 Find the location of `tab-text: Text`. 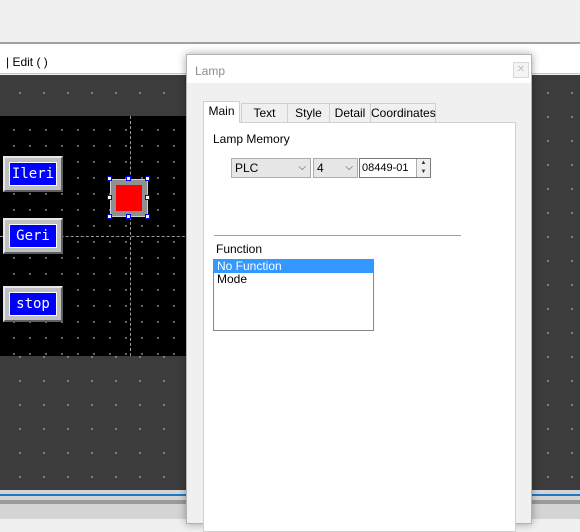

tab-text: Text is located at coordinates (264, 113).